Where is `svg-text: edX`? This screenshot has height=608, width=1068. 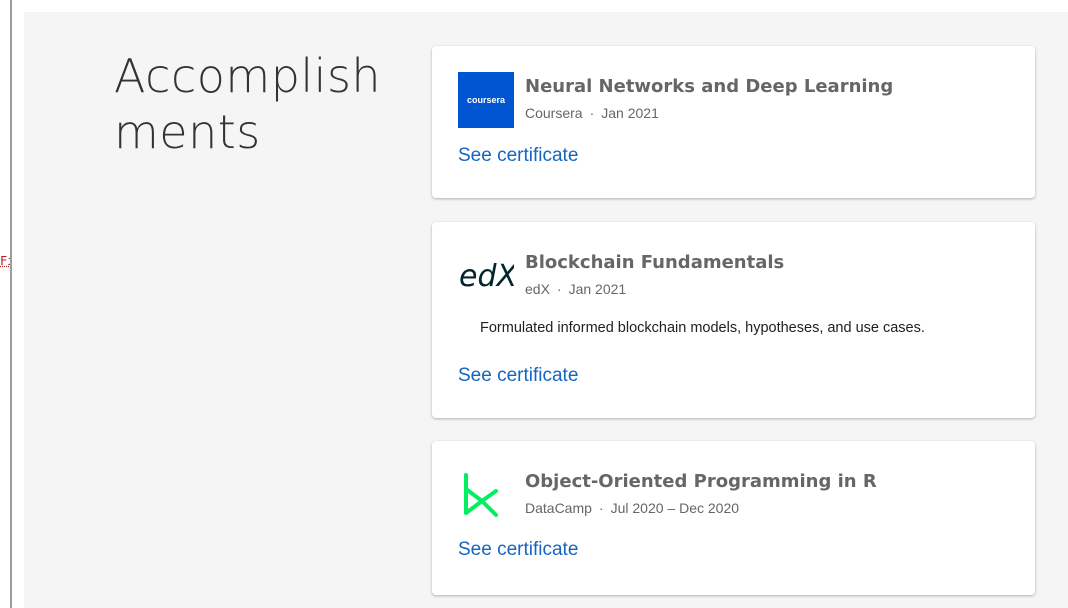 svg-text: edX is located at coordinates (486, 276).